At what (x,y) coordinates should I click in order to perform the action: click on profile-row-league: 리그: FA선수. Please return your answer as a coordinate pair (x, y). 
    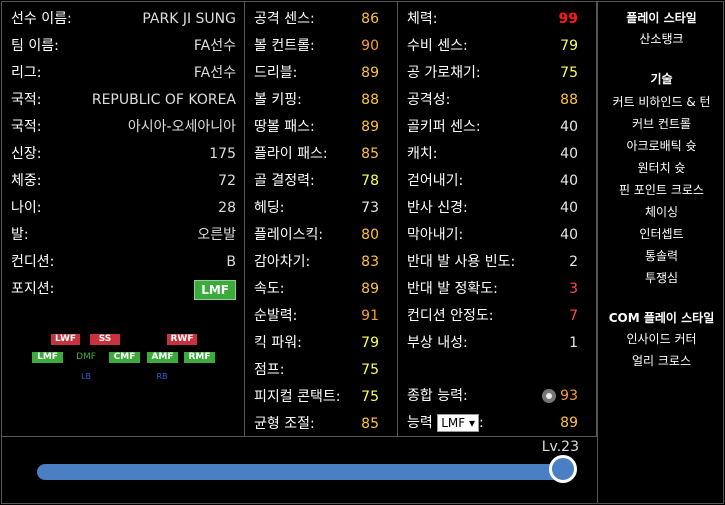
    Looking at the image, I should click on (123, 73).